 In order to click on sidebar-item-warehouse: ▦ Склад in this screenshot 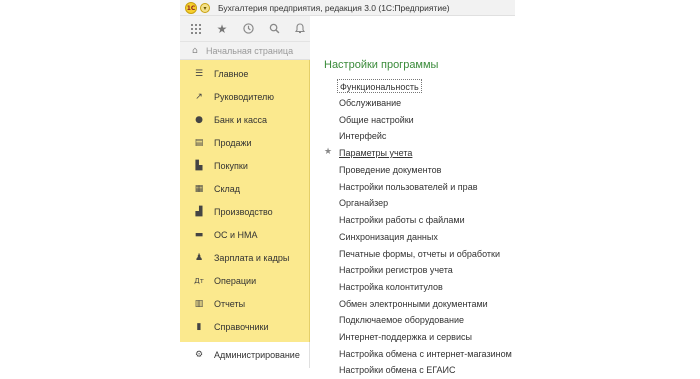, I will do `click(245, 188)`.